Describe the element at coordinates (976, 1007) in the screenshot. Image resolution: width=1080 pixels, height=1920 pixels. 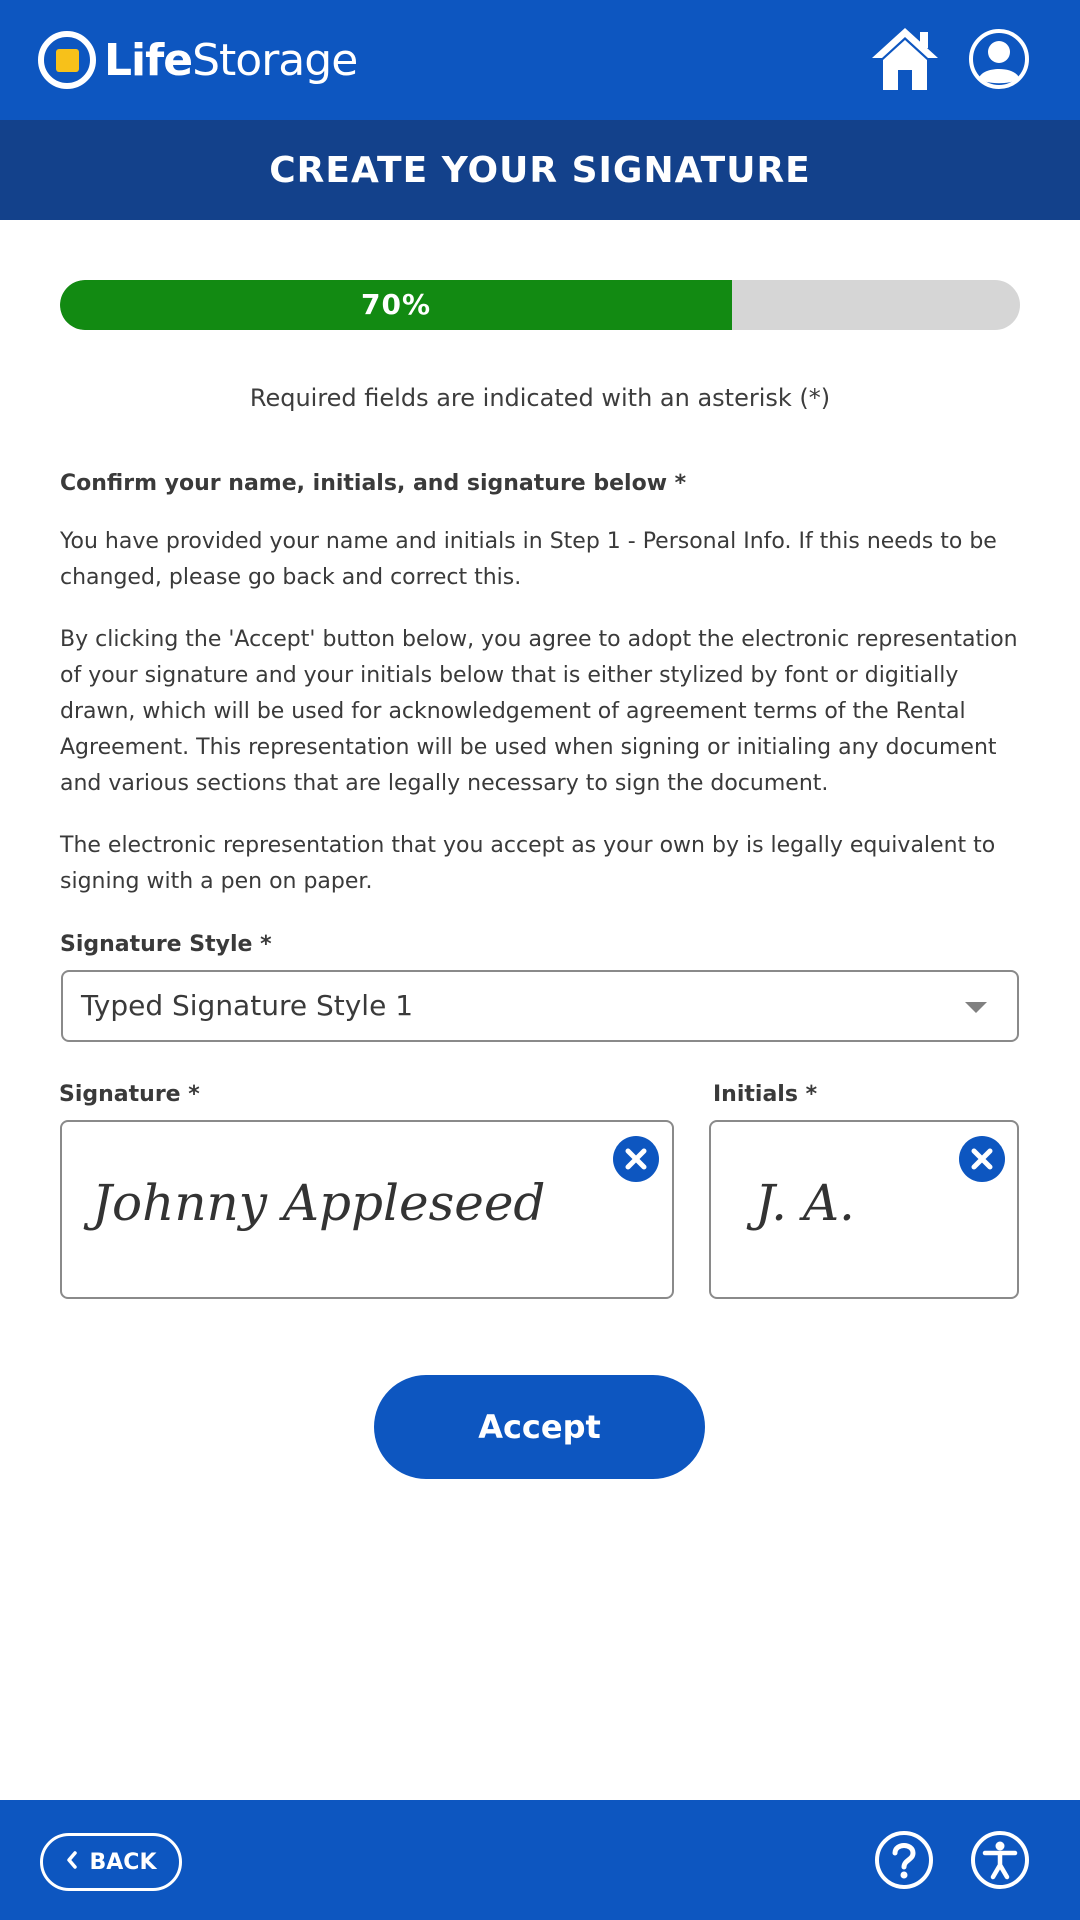
I see `chevron-down-icon` at that location.